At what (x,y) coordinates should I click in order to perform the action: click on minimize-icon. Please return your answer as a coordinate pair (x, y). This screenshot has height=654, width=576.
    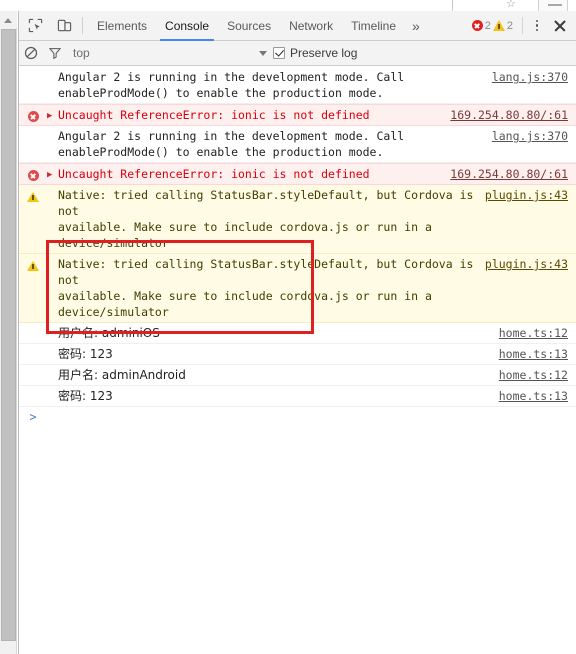
    Looking at the image, I should click on (555, 5).